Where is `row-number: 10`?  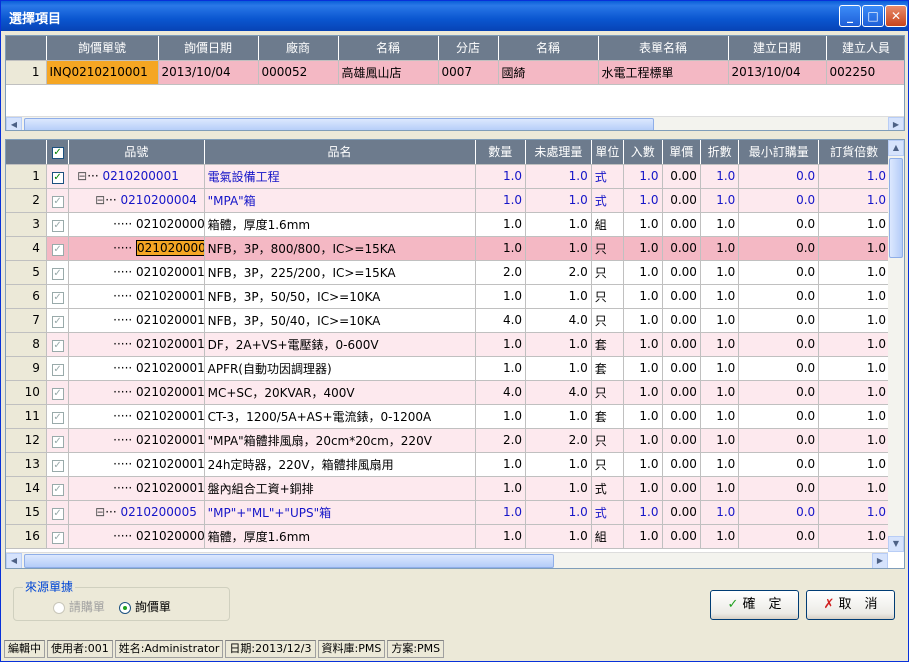 row-number: 10 is located at coordinates (26, 392).